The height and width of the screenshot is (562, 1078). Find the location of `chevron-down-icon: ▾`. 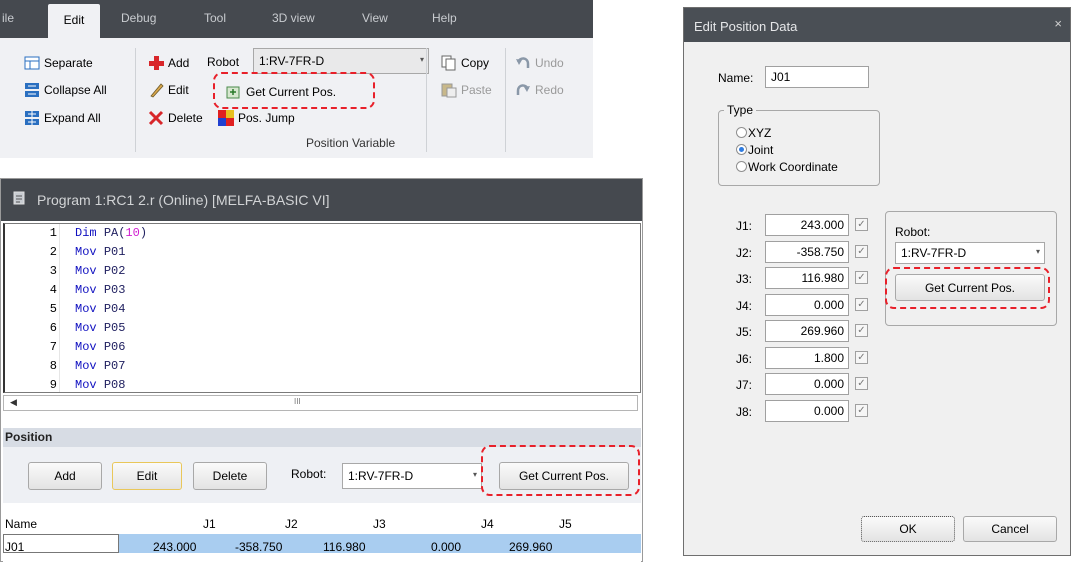

chevron-down-icon: ▾ is located at coordinates (421, 59).